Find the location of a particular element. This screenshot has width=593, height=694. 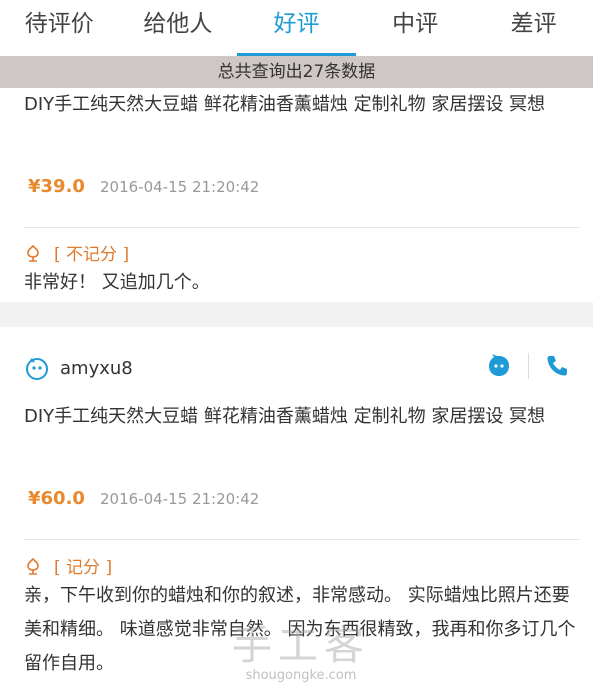

tab-given-to-others: 给他人 is located at coordinates (178, 28).